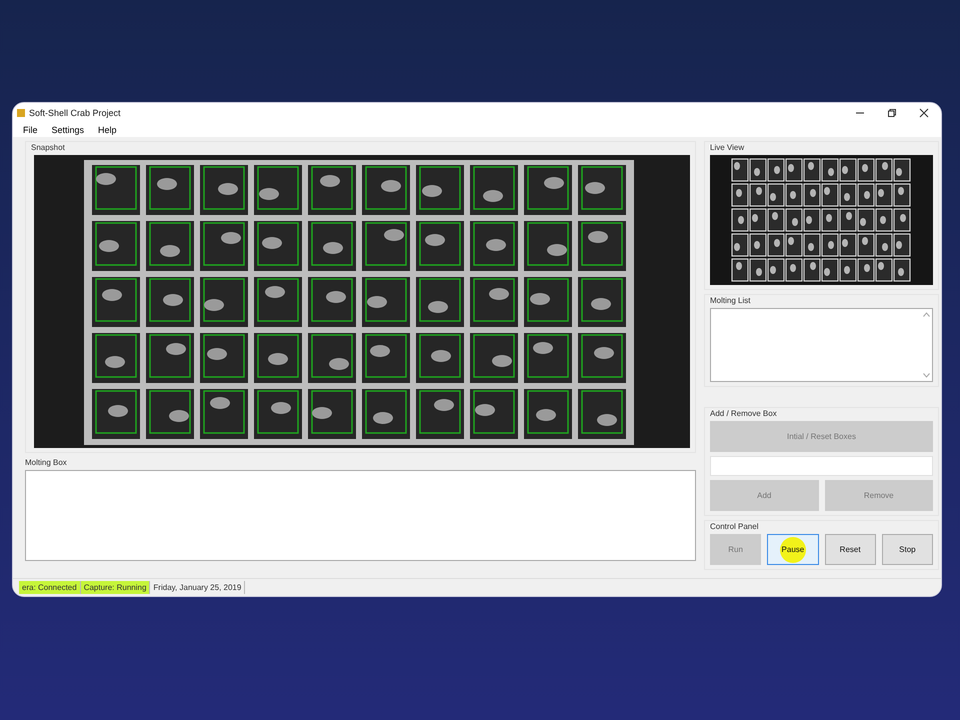 This screenshot has height=720, width=960. I want to click on app-icon, so click(21, 112).